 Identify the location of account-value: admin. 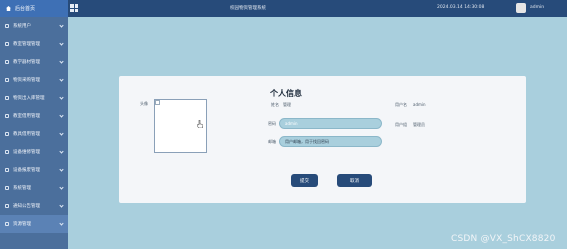
(419, 104).